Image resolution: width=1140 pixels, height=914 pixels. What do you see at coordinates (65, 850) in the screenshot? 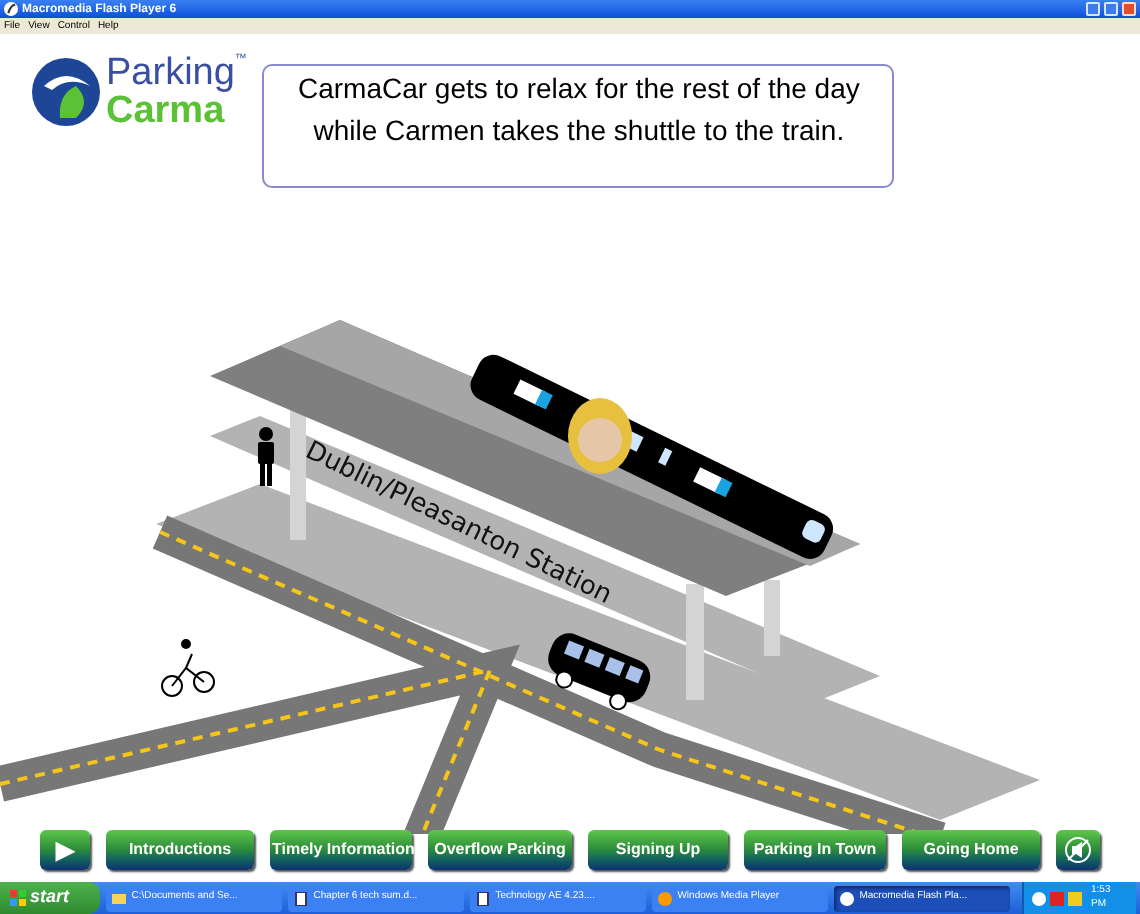
I see `play-button: ▶` at bounding box center [65, 850].